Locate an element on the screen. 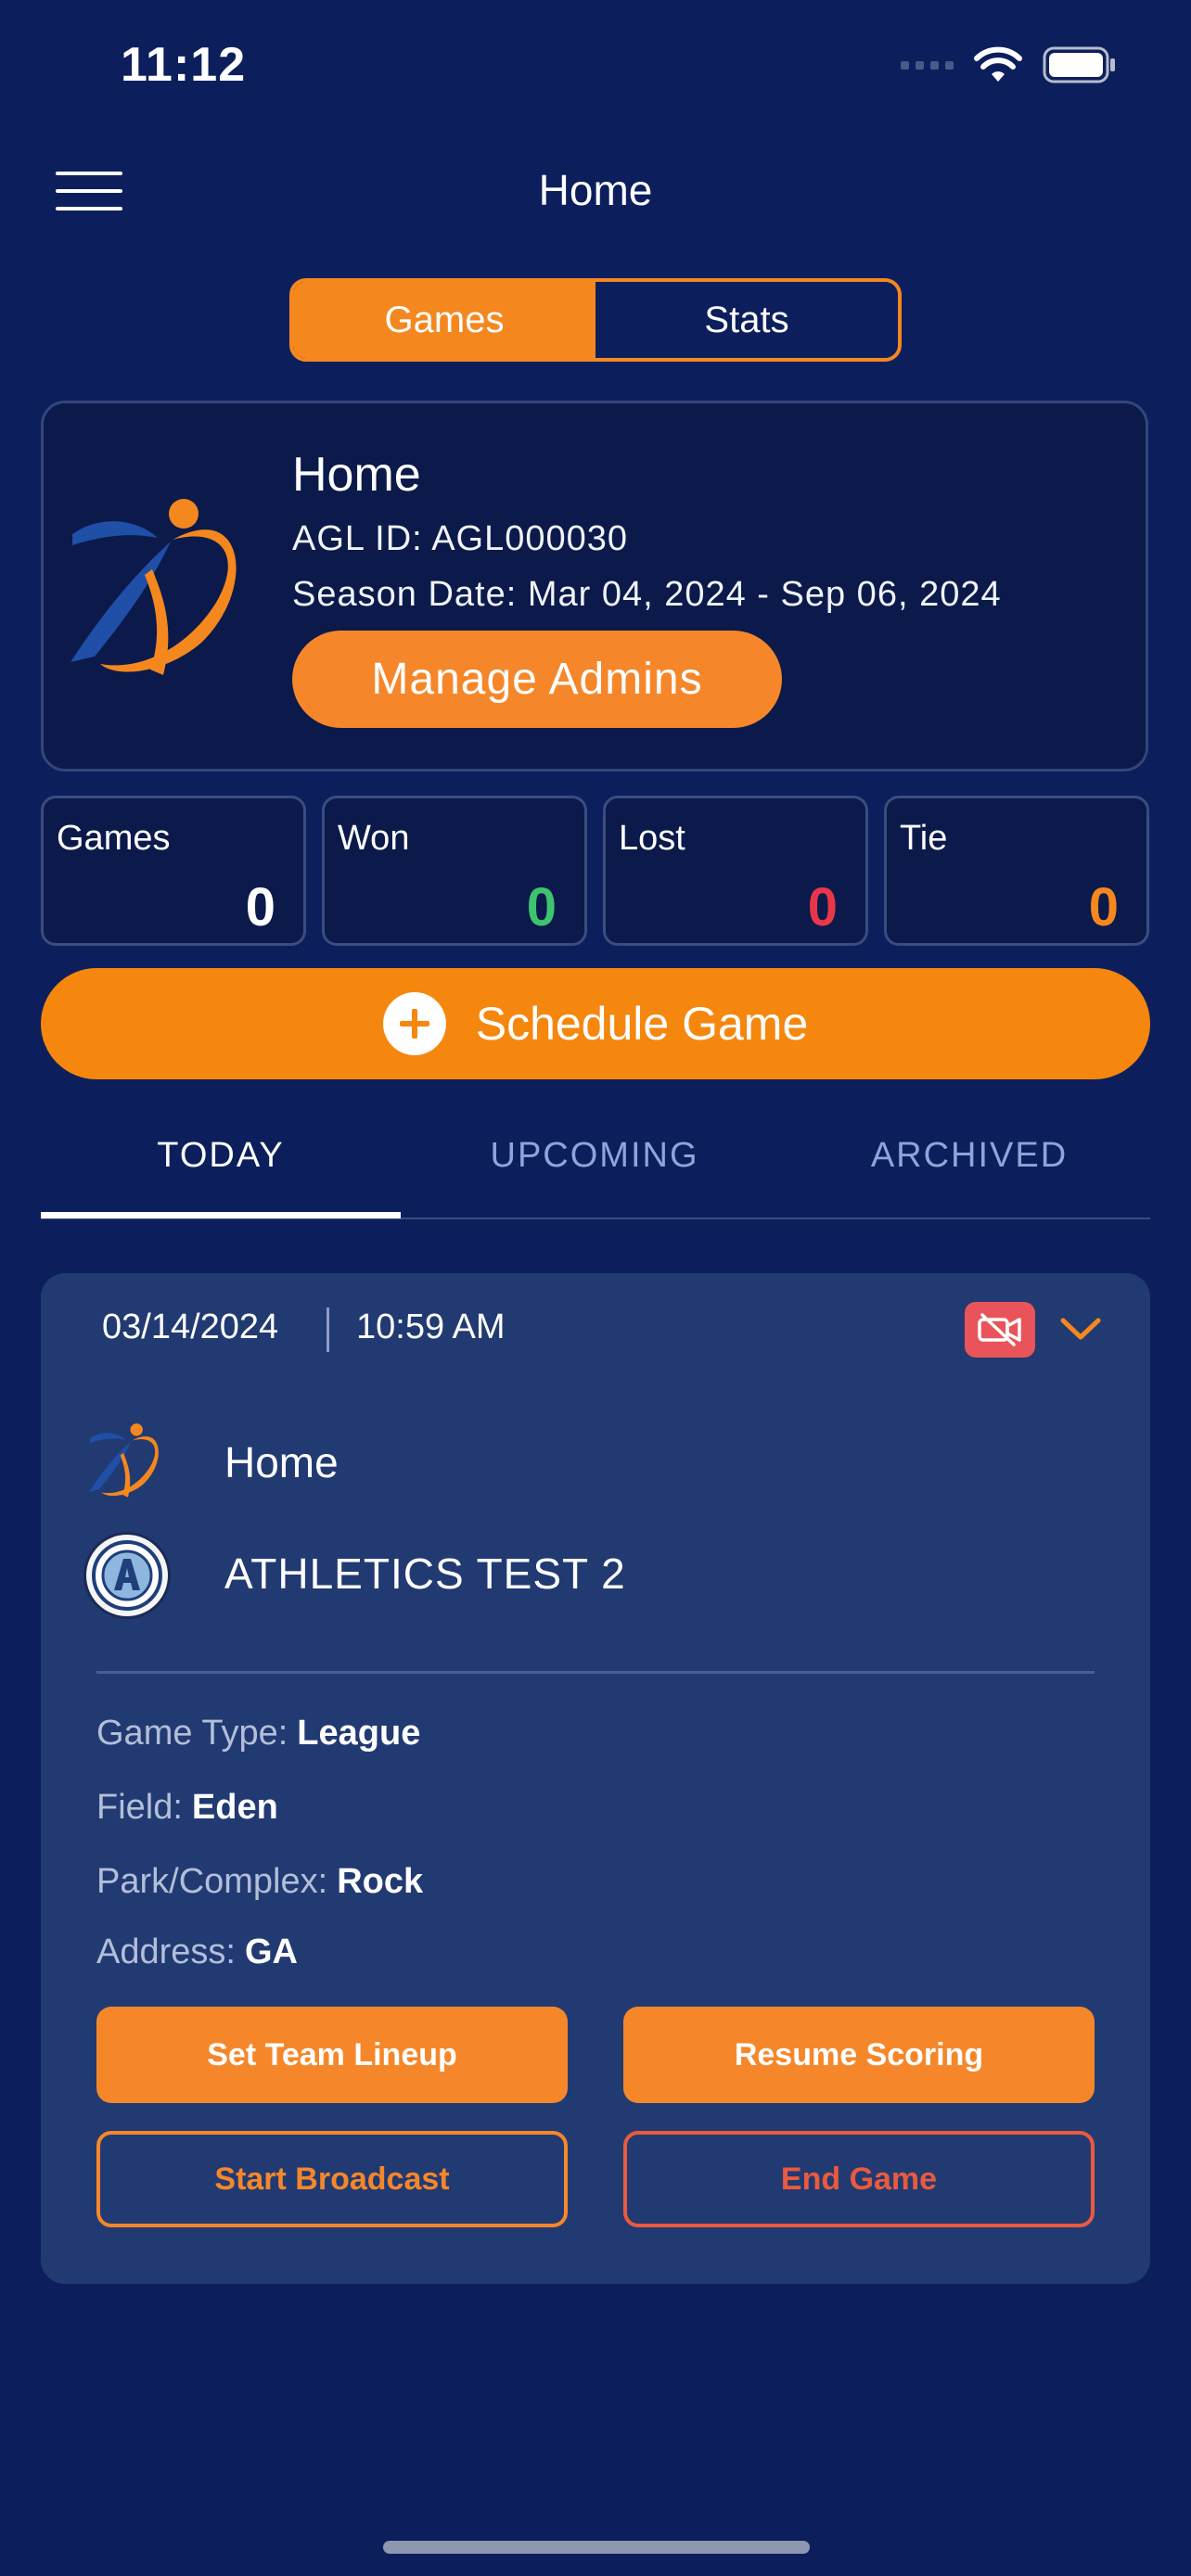  stat-lost: Lost 0 is located at coordinates (735, 871).